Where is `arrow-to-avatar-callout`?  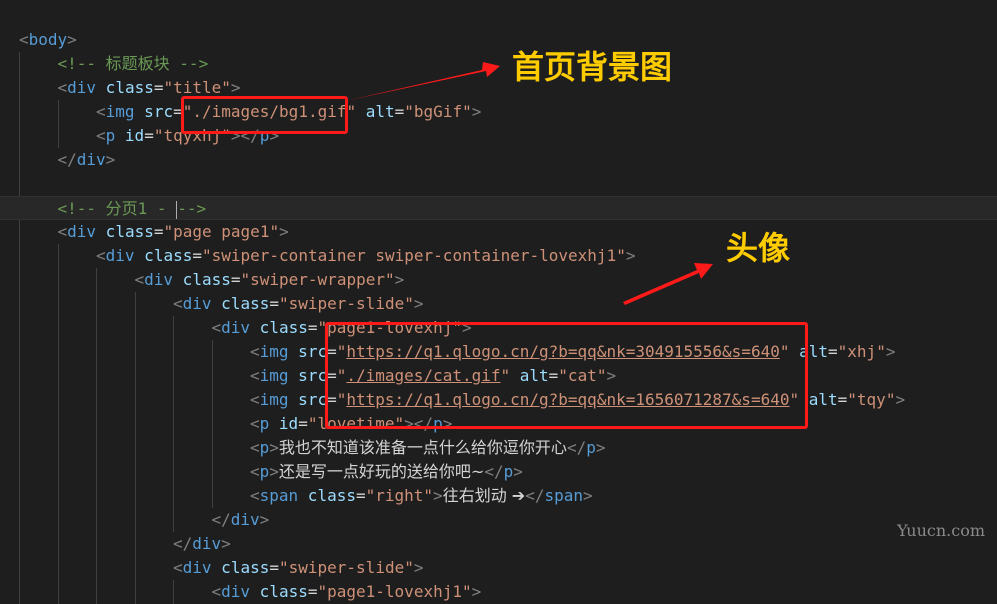
arrow-to-avatar-callout is located at coordinates (668, 284).